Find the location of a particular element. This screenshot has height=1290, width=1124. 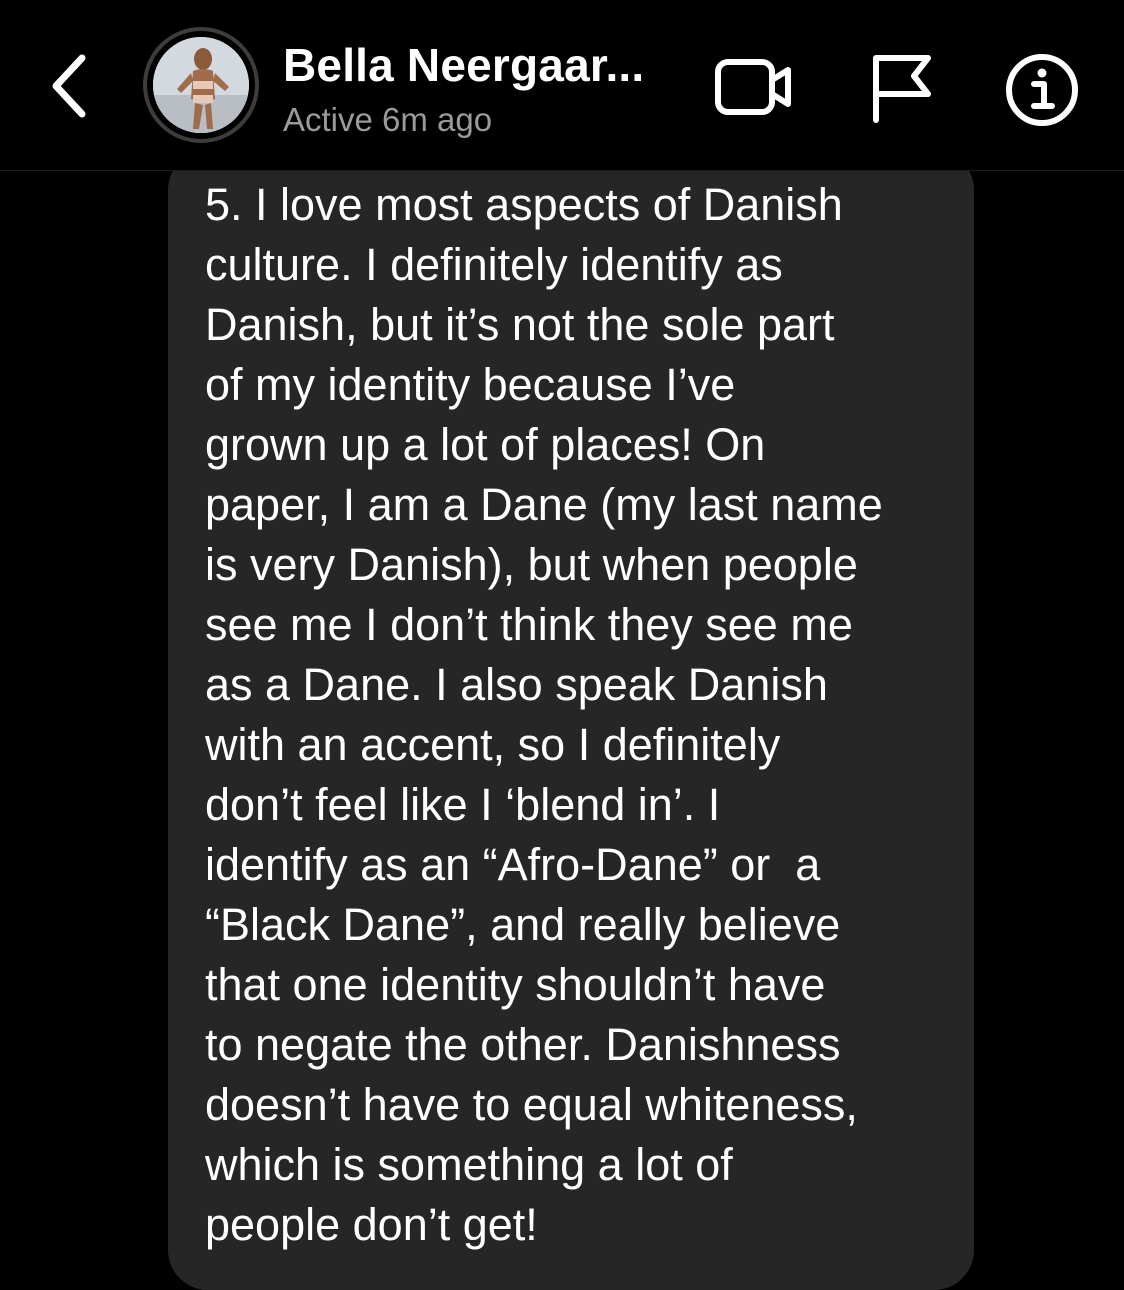

back-button is located at coordinates (70, 86).